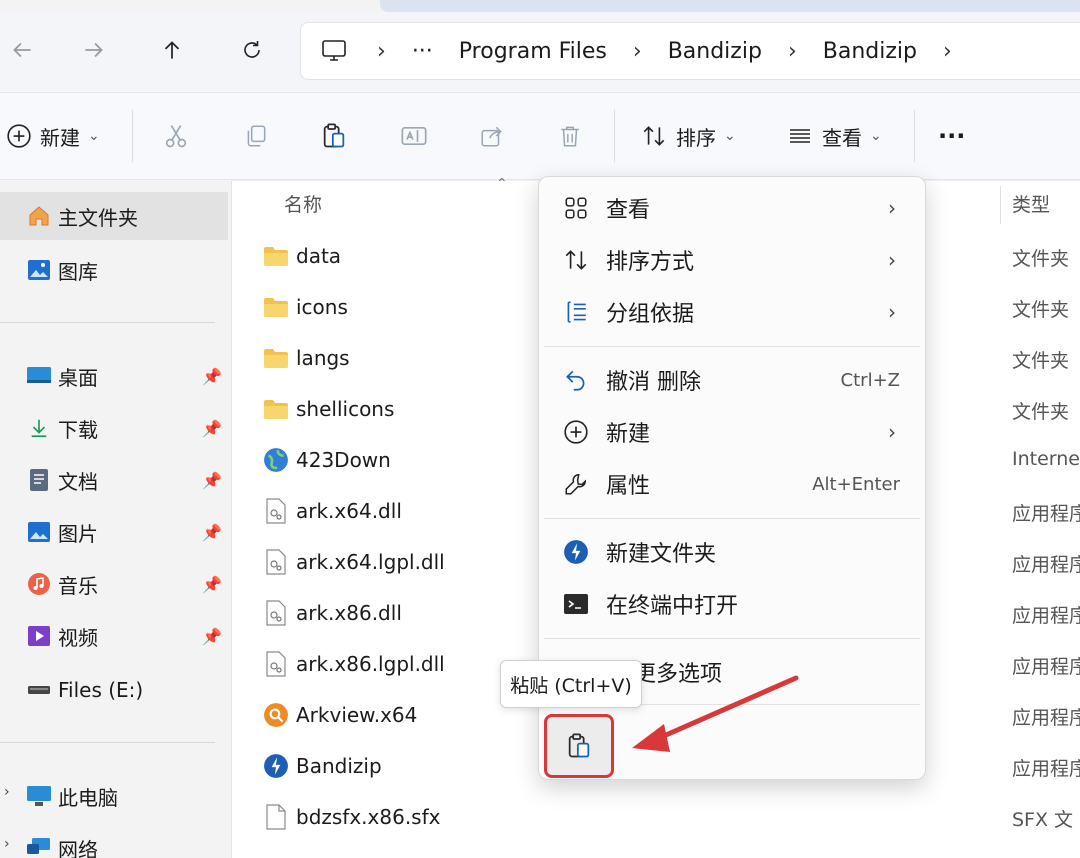  I want to click on menu-item-label: 撤消 删除, so click(653, 382).